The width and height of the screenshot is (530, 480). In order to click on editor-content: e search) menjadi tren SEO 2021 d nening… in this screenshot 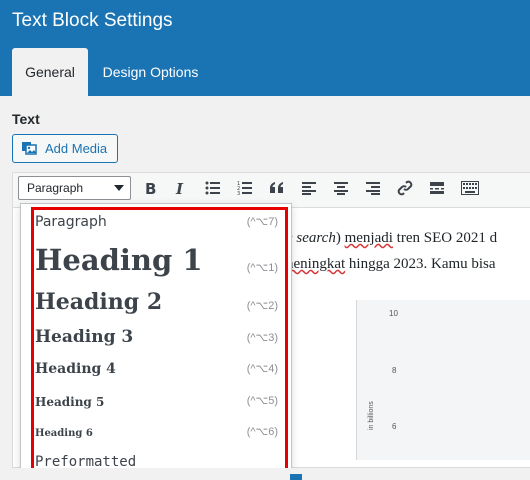, I will do `click(408, 251)`.